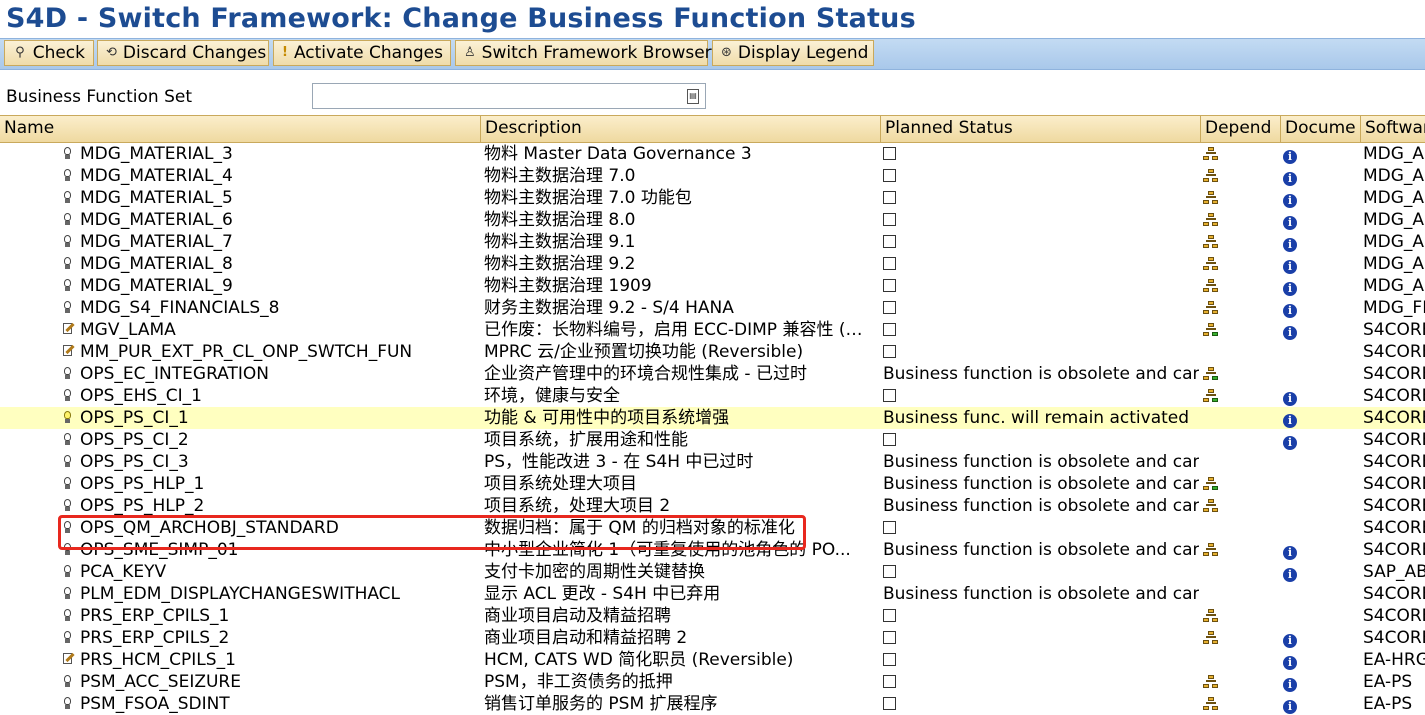 The image size is (1425, 715). What do you see at coordinates (712, 638) in the screenshot?
I see `table-row: PRS_ERP_CPILS_2 商业项目启动和精益招聘 2 i S4CORE` at bounding box center [712, 638].